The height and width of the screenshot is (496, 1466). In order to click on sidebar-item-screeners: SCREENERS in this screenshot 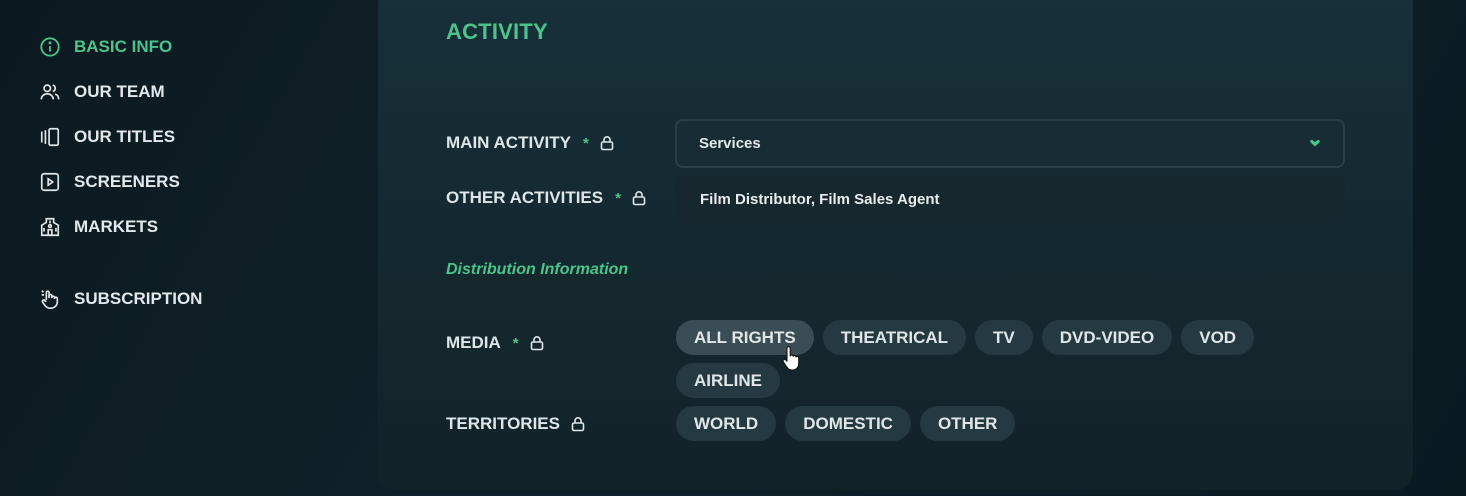, I will do `click(168, 181)`.